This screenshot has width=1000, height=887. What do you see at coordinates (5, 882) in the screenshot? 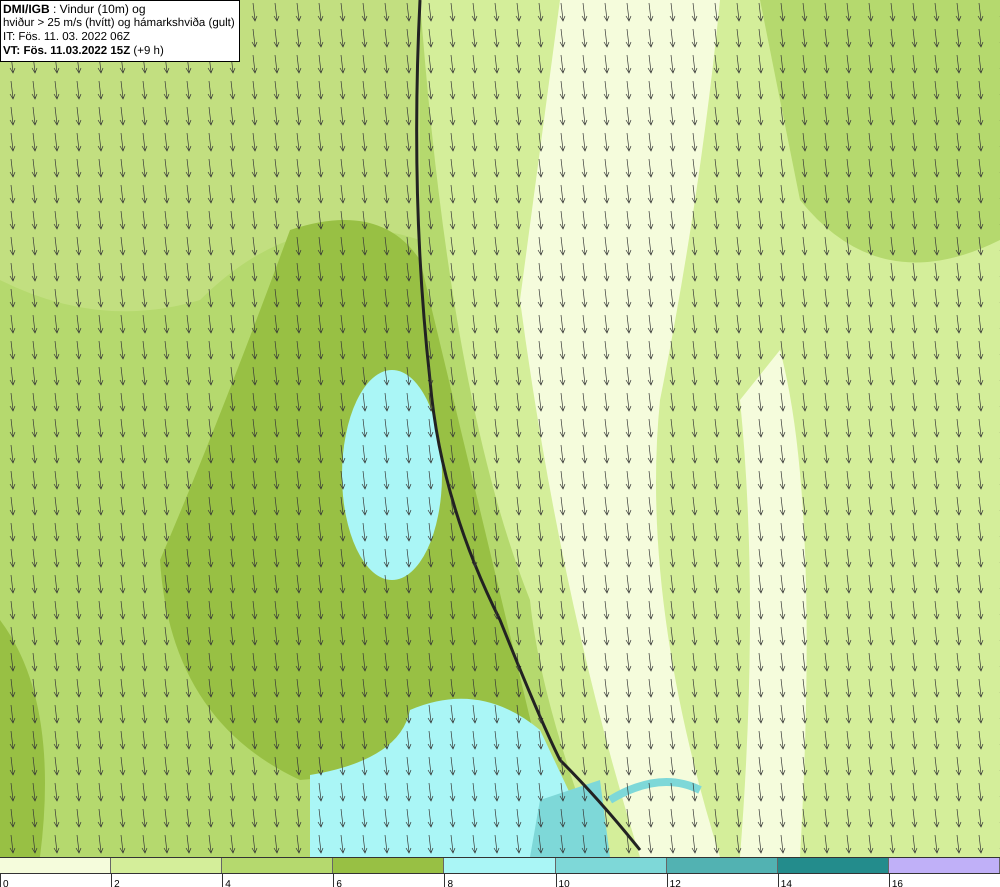
I see `legend-tick-label: 0` at bounding box center [5, 882].